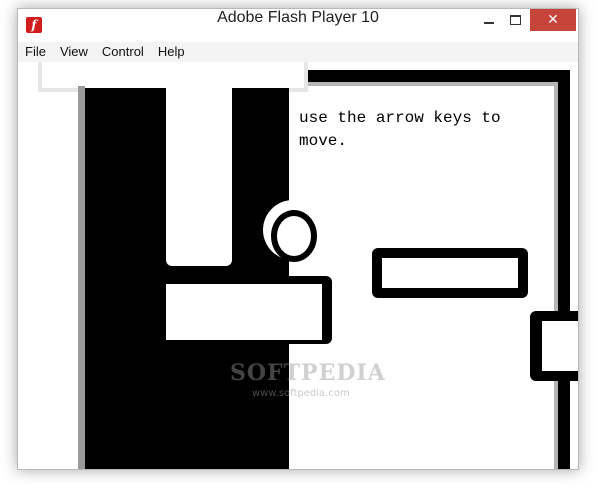  I want to click on wall-edge, so click(81, 277).